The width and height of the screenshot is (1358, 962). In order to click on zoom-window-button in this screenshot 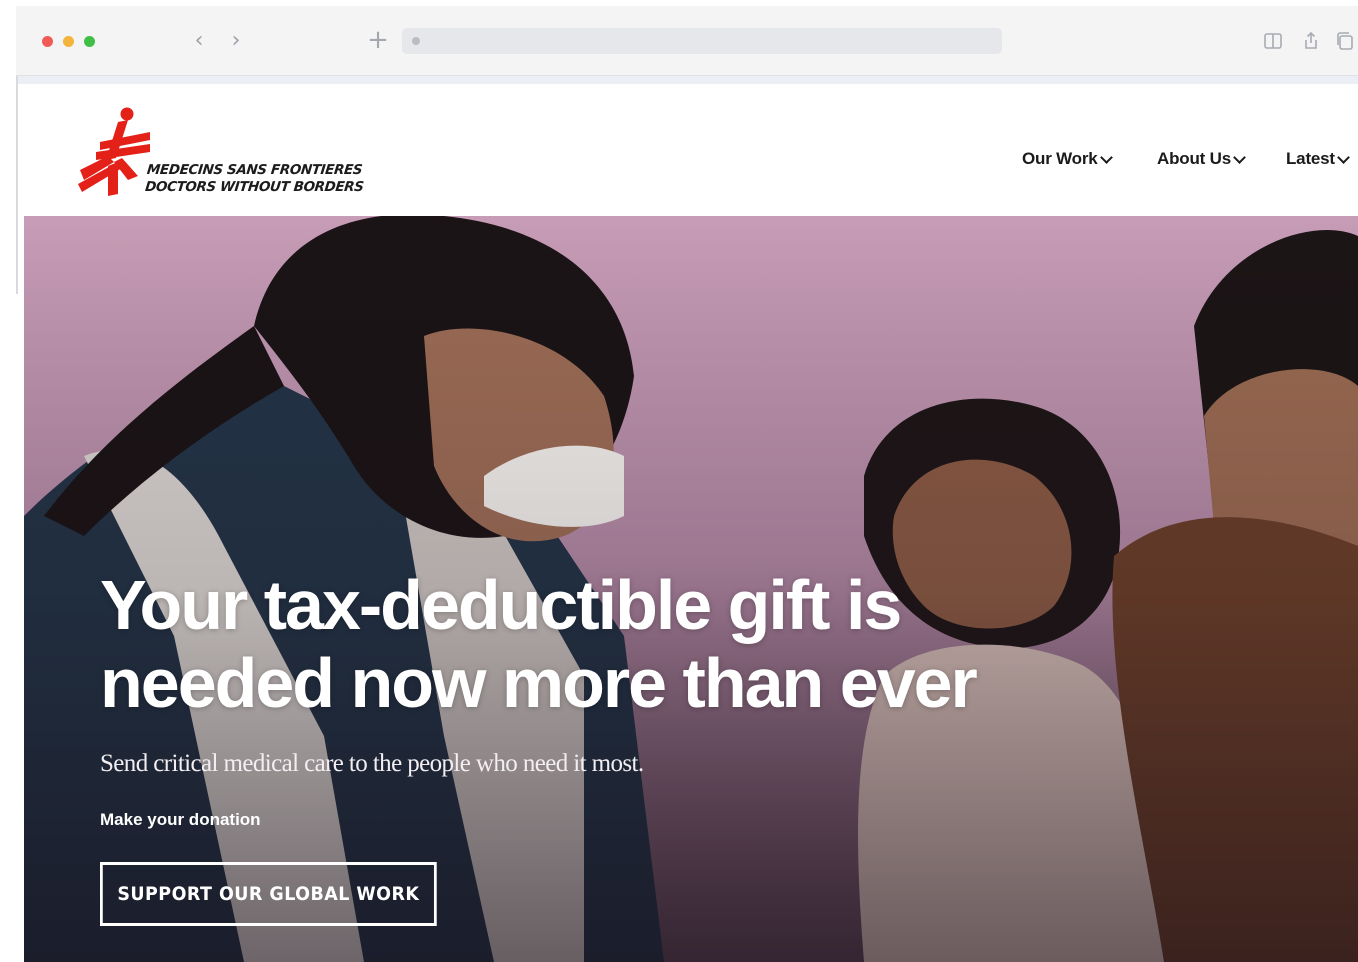, I will do `click(89, 41)`.